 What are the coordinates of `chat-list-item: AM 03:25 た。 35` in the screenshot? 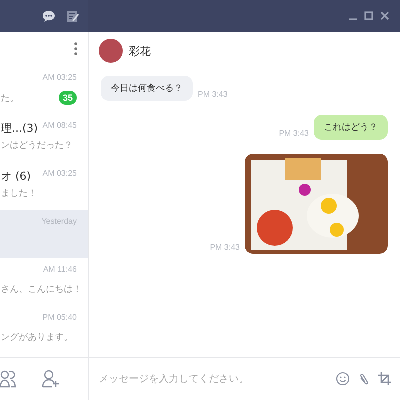 It's located at (44, 90).